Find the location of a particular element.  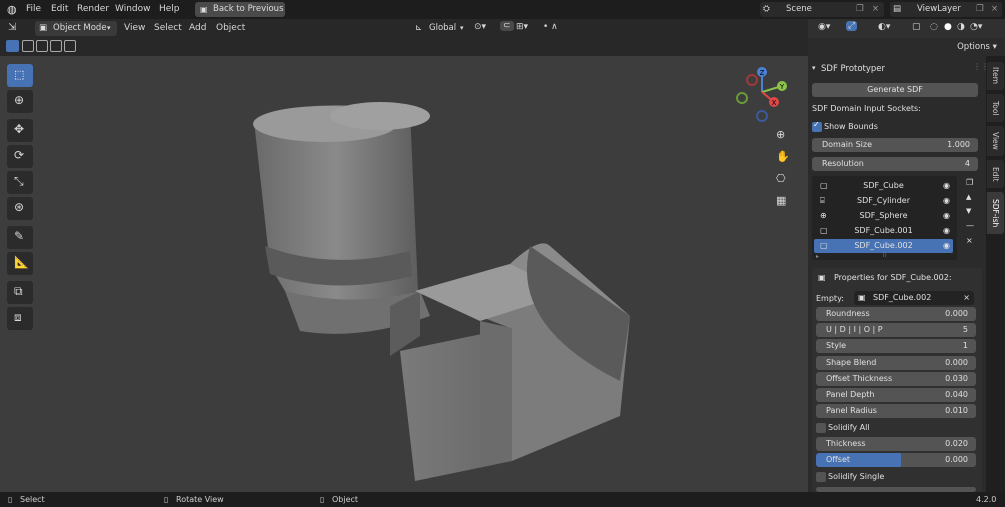

menu-view: View is located at coordinates (134, 28).